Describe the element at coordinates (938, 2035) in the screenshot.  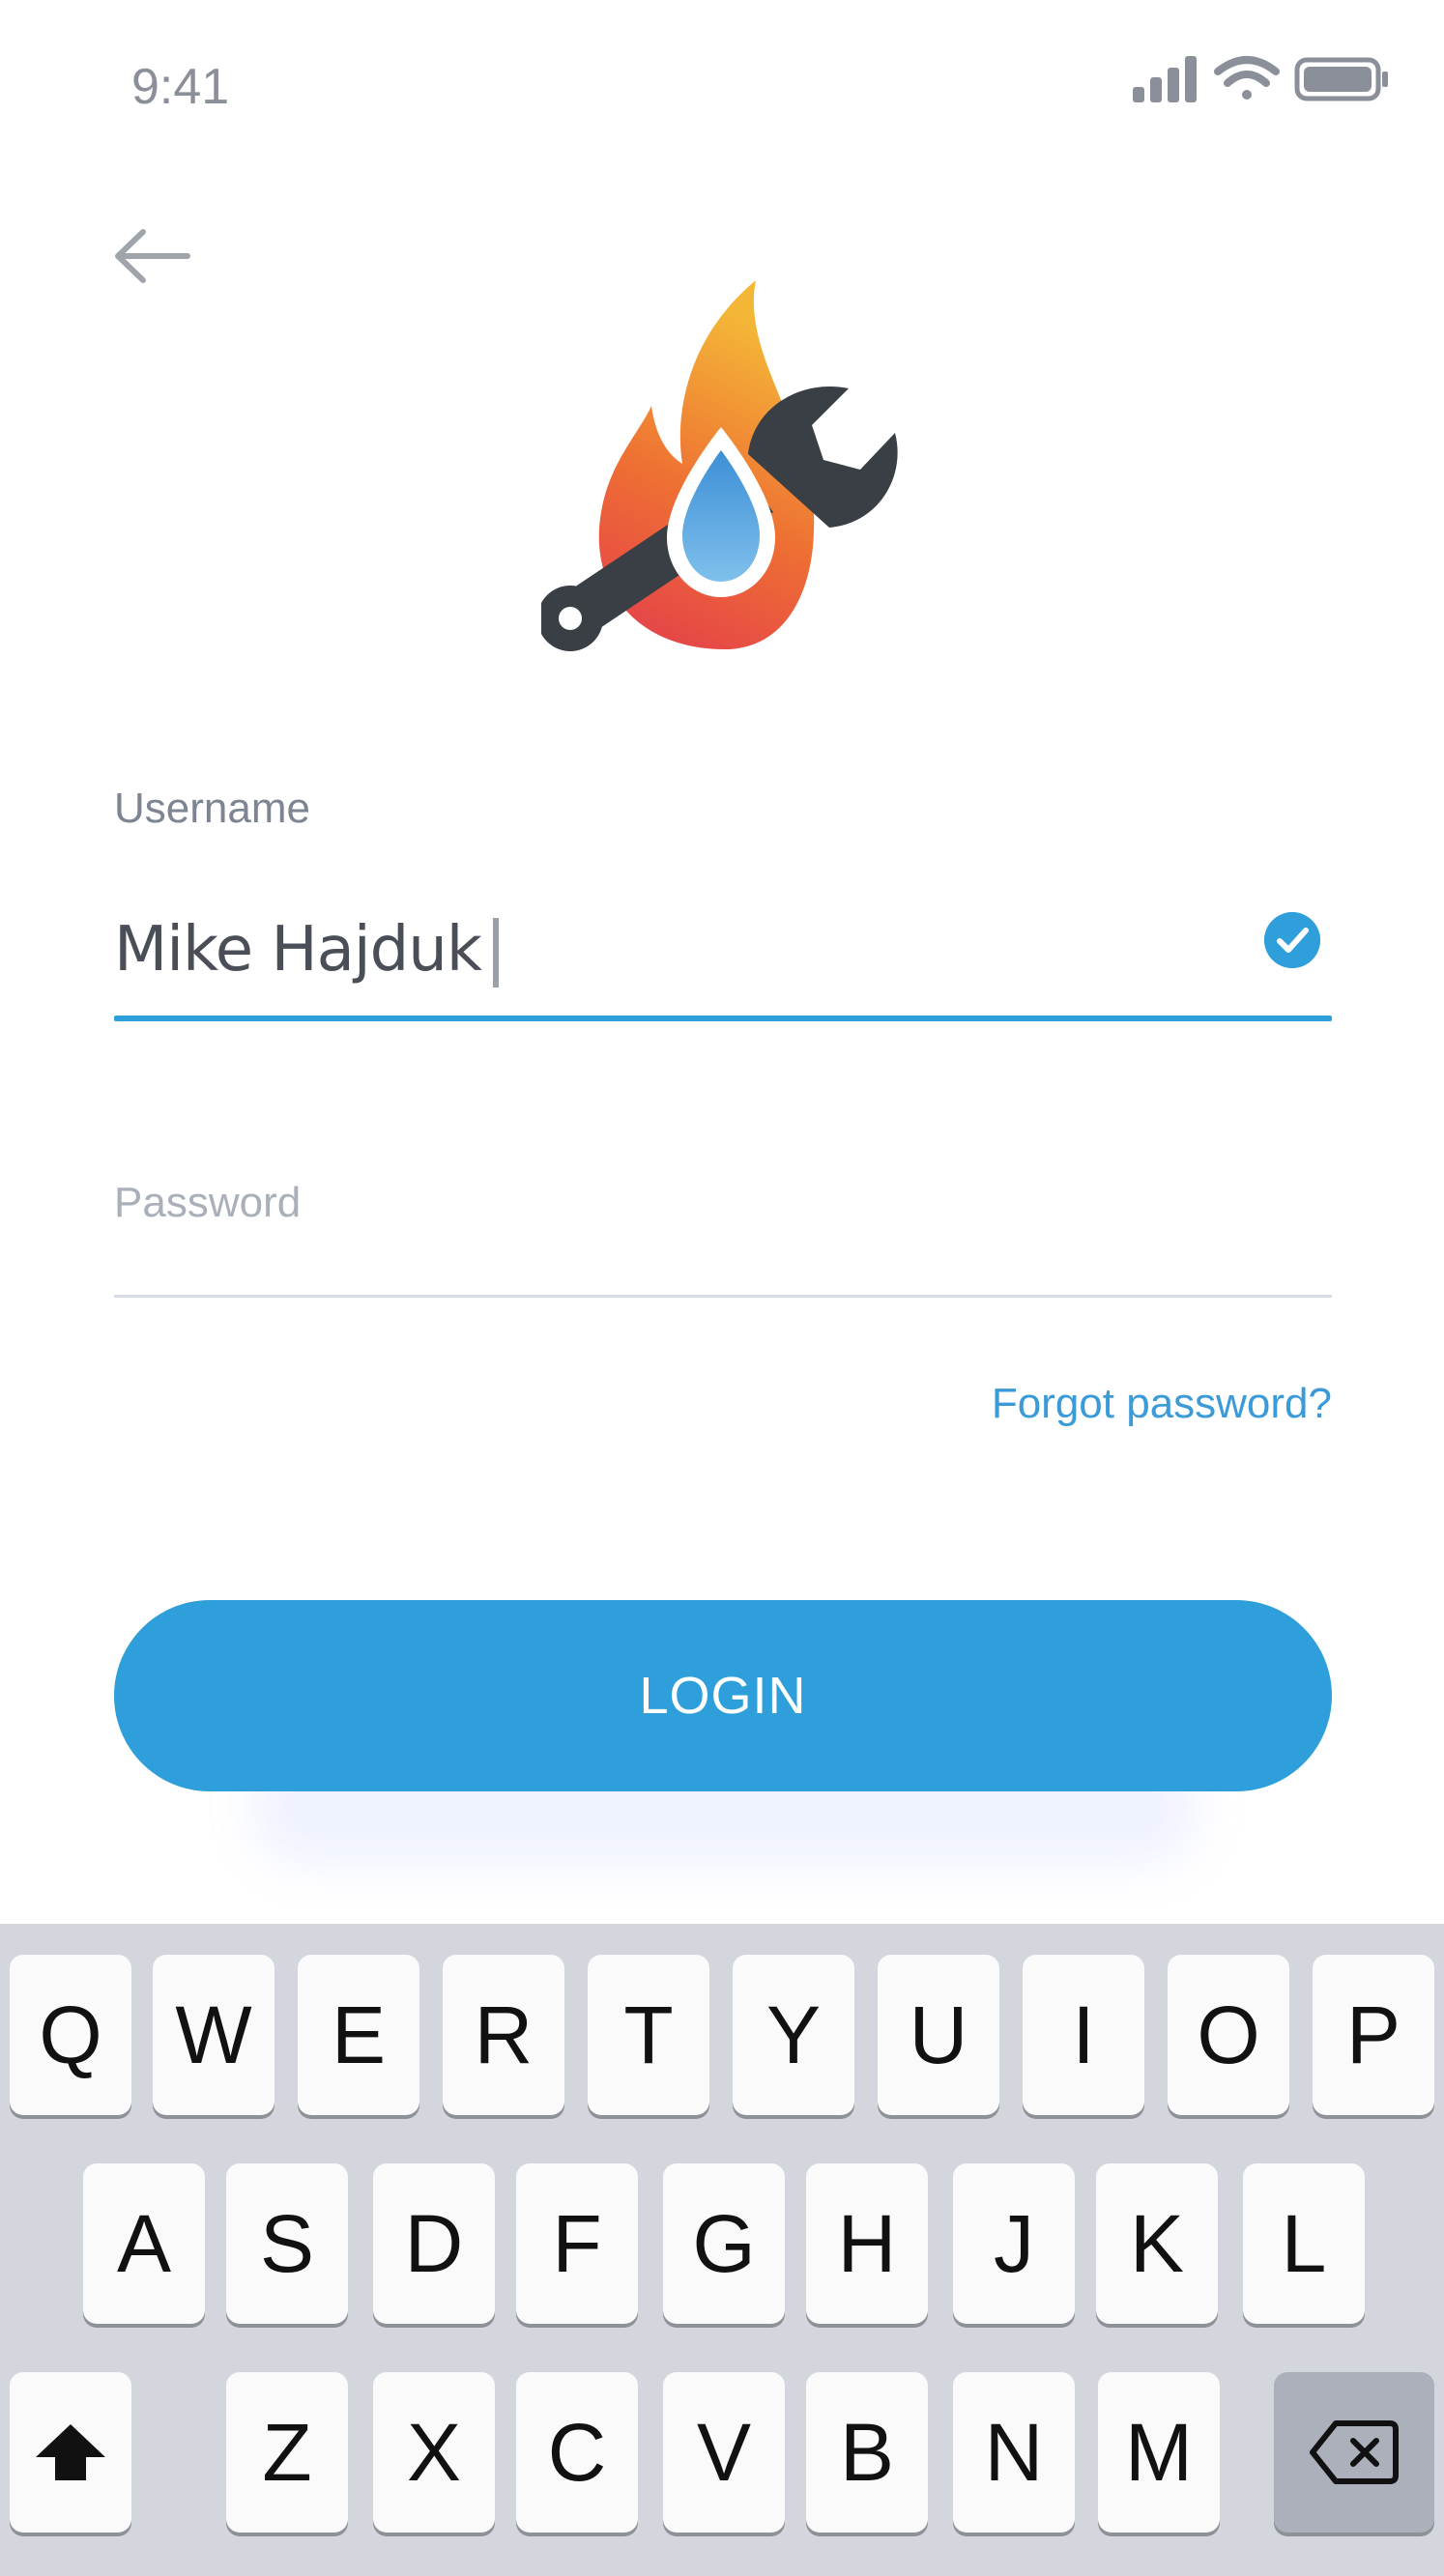
I see `key-u: U` at that location.